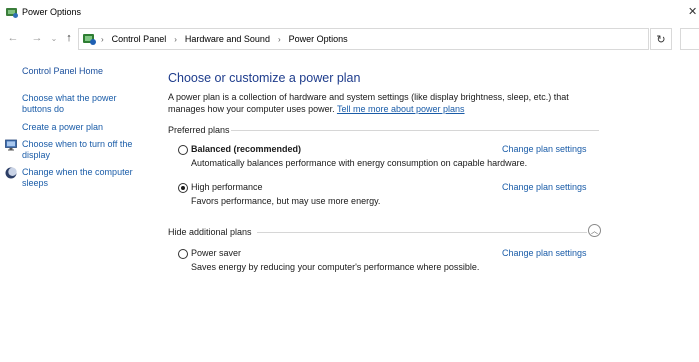  What do you see at coordinates (84, 178) in the screenshot?
I see `sidebar-item-computer-sleeps: Change when the computer sleeps` at bounding box center [84, 178].